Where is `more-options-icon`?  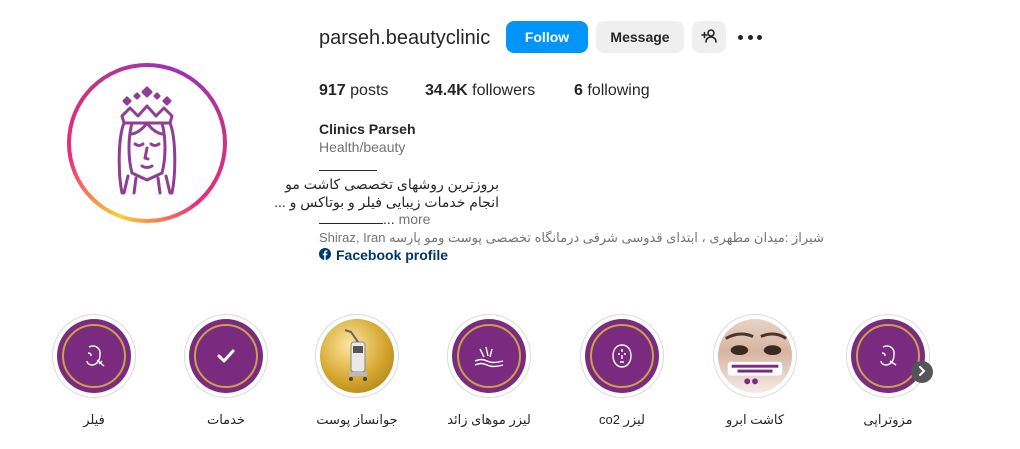 more-options-icon is located at coordinates (750, 37).